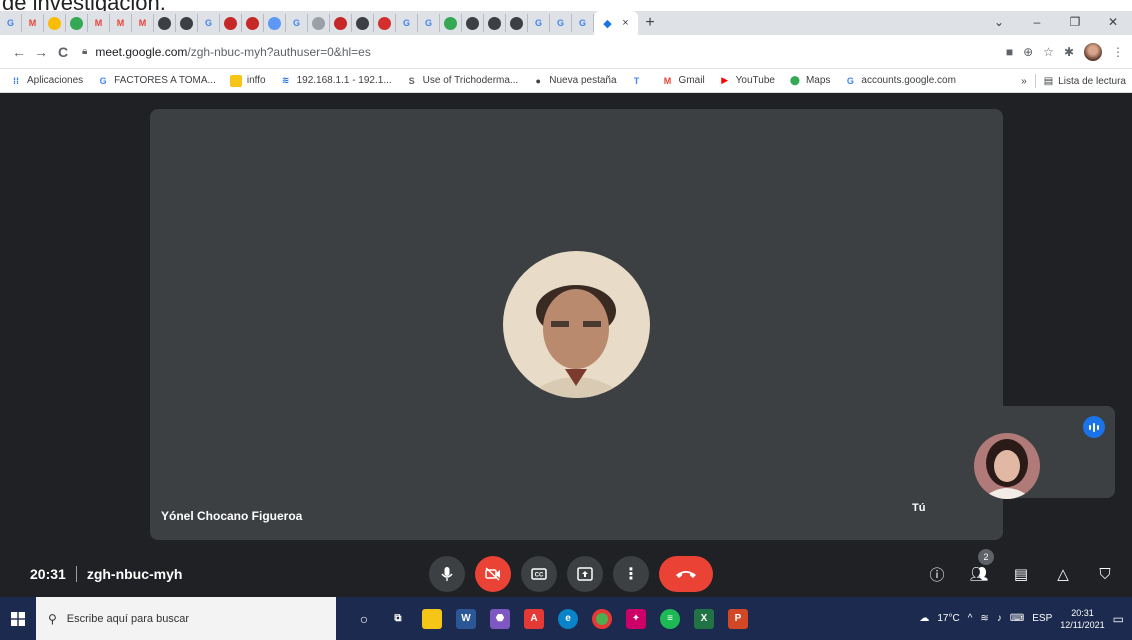  What do you see at coordinates (1017, 618) in the screenshot?
I see `keyboard-icon: ⌨` at bounding box center [1017, 618].